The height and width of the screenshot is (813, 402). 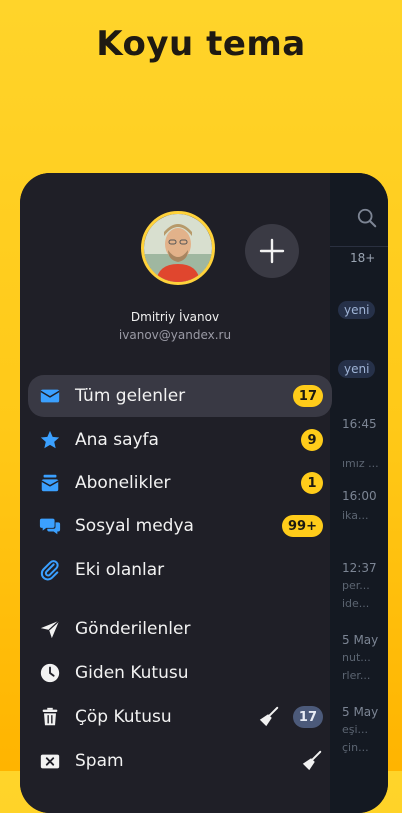 What do you see at coordinates (123, 483) in the screenshot?
I see `folder-label: Abonelikler` at bounding box center [123, 483].